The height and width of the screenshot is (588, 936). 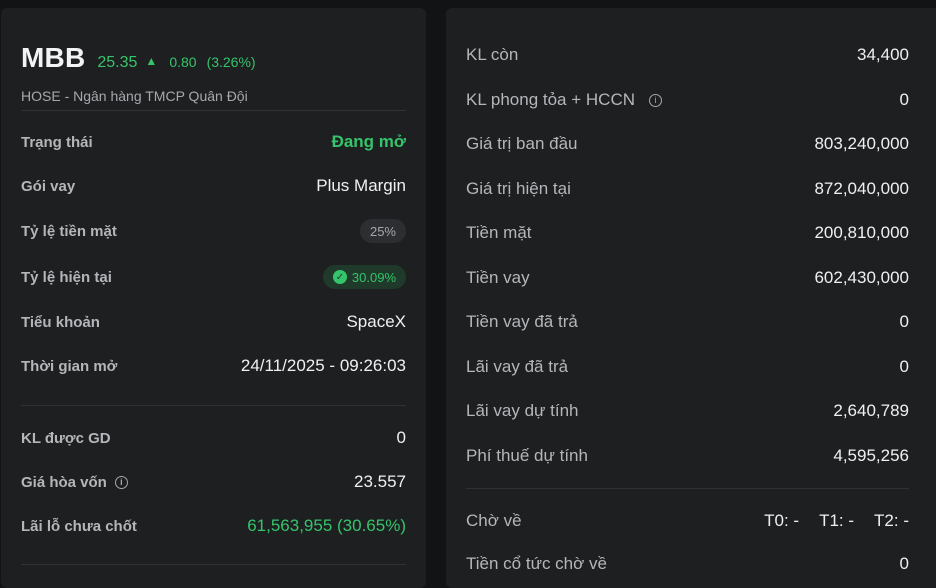 What do you see at coordinates (861, 232) in the screenshot?
I see `cash-value: 200,810,000` at bounding box center [861, 232].